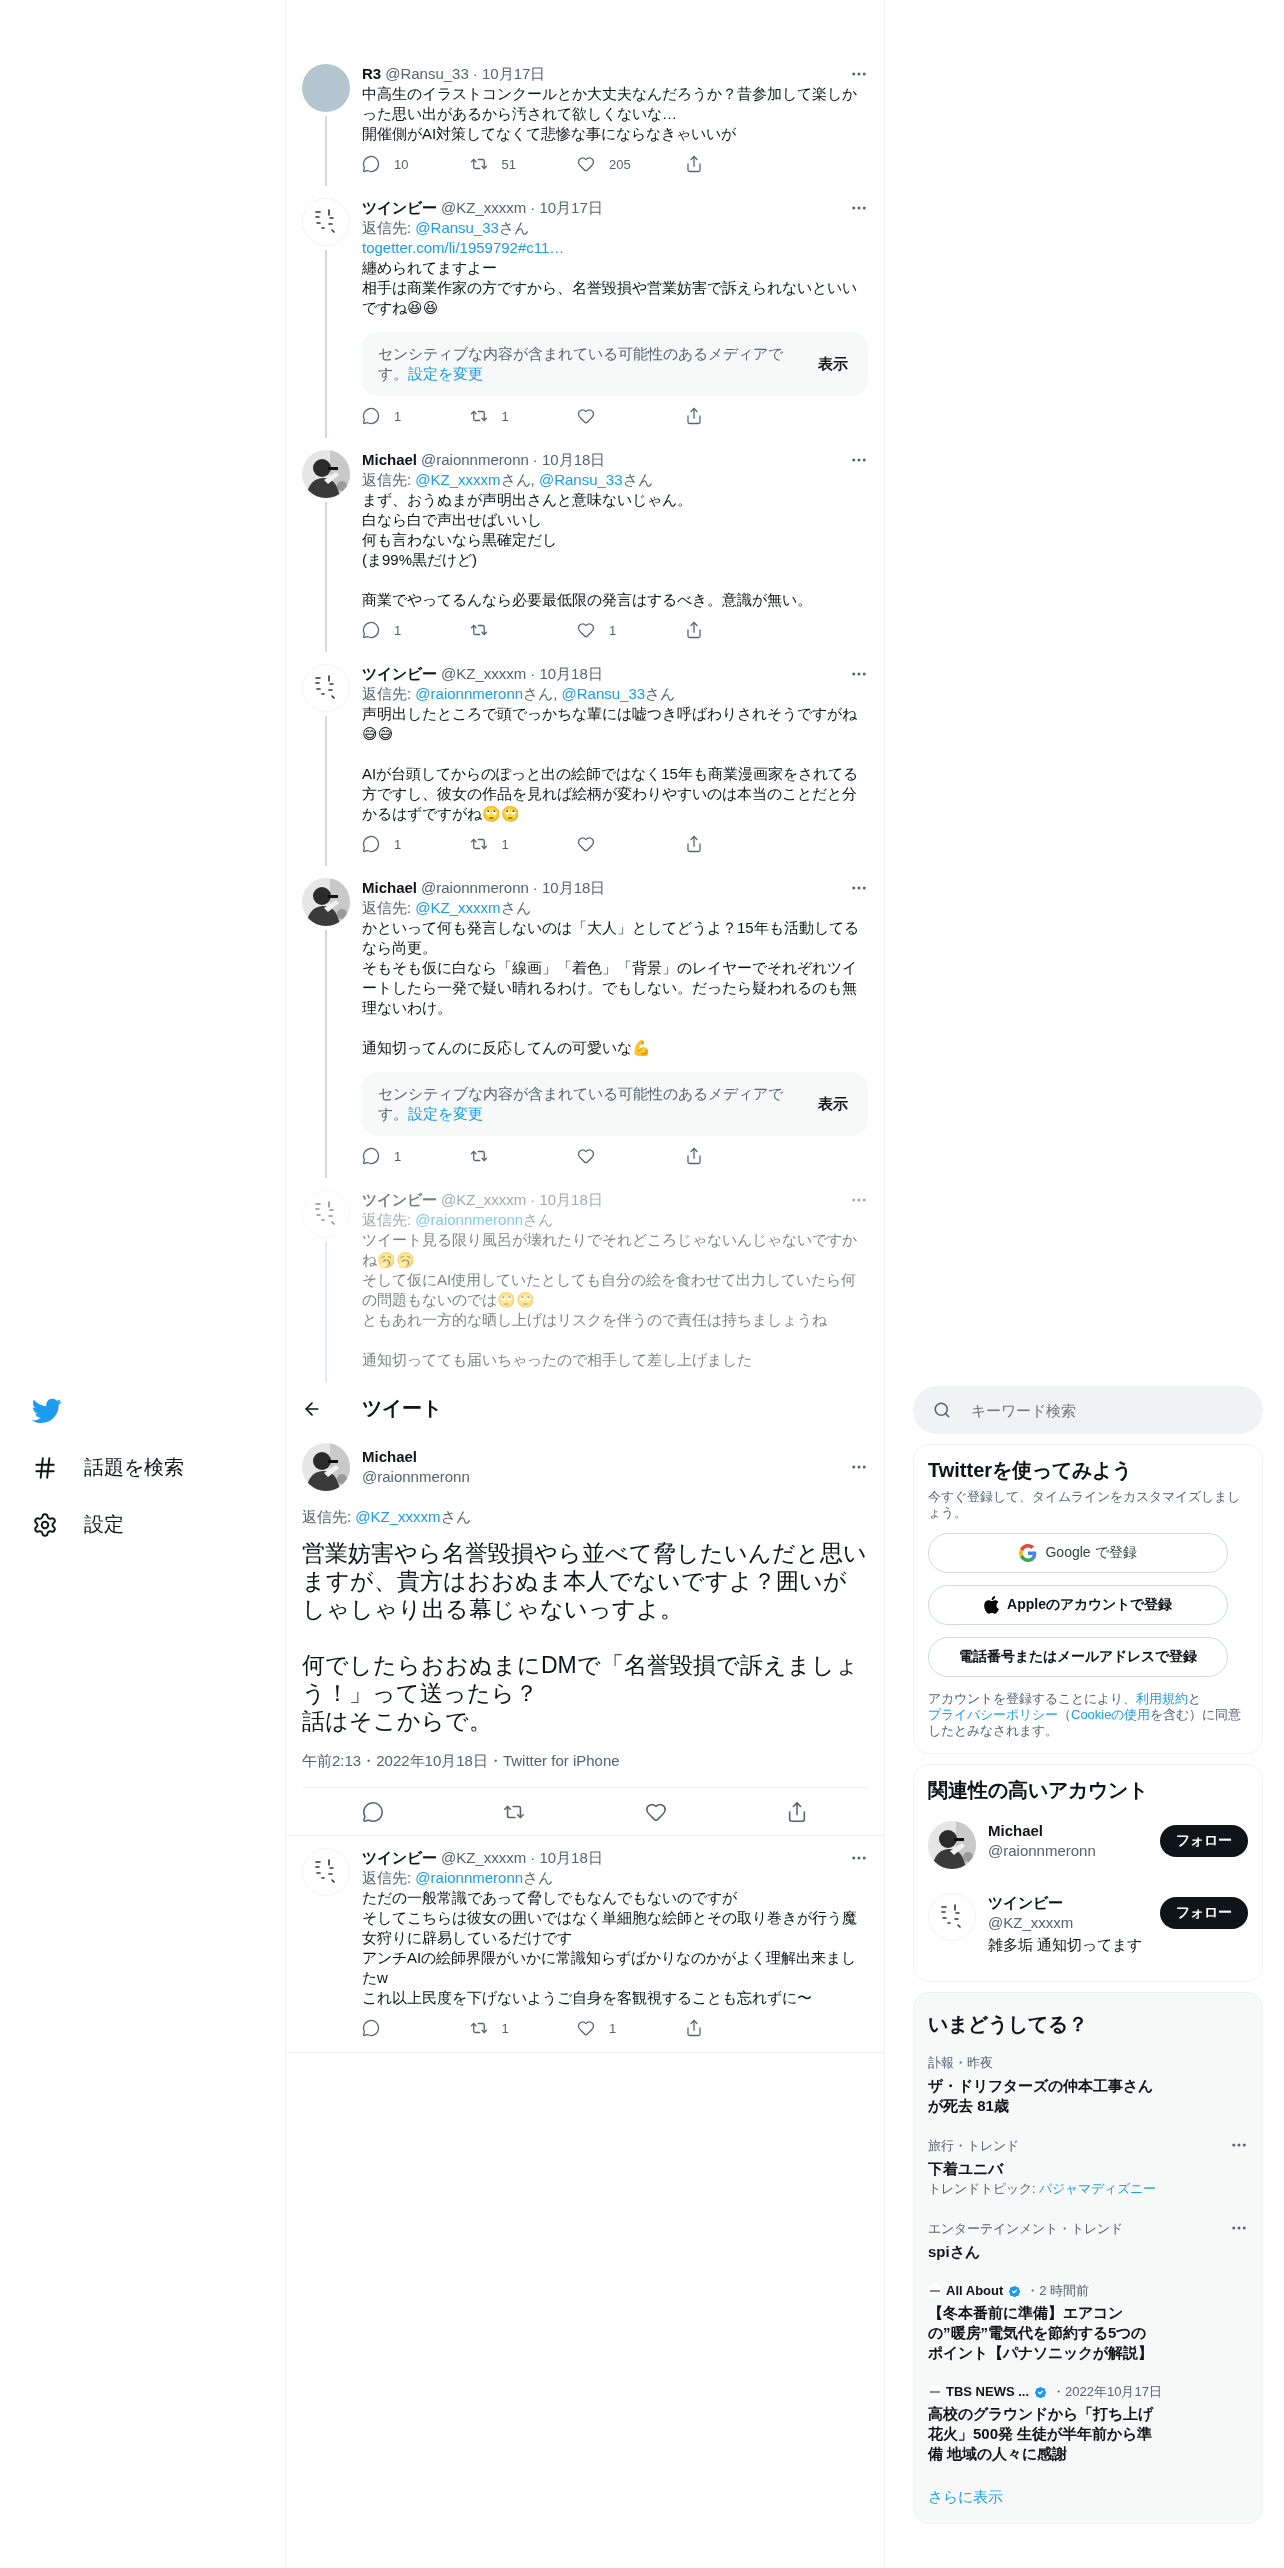  Describe the element at coordinates (557, 1360) in the screenshot. I see `tweet-text: 通知切ってても届いちゃったので相手して差し上げました` at that location.